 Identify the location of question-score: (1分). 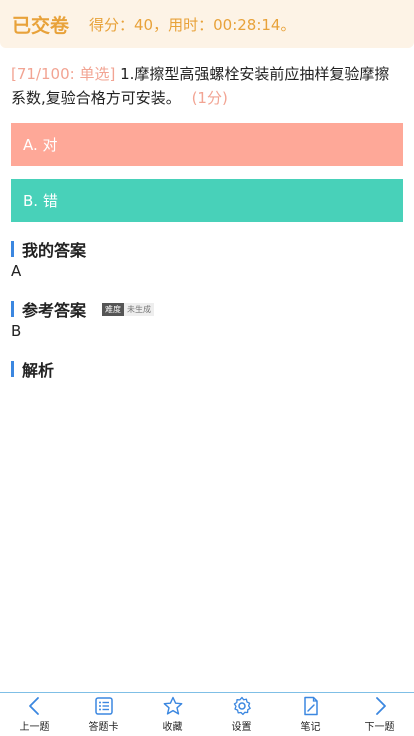
(209, 98).